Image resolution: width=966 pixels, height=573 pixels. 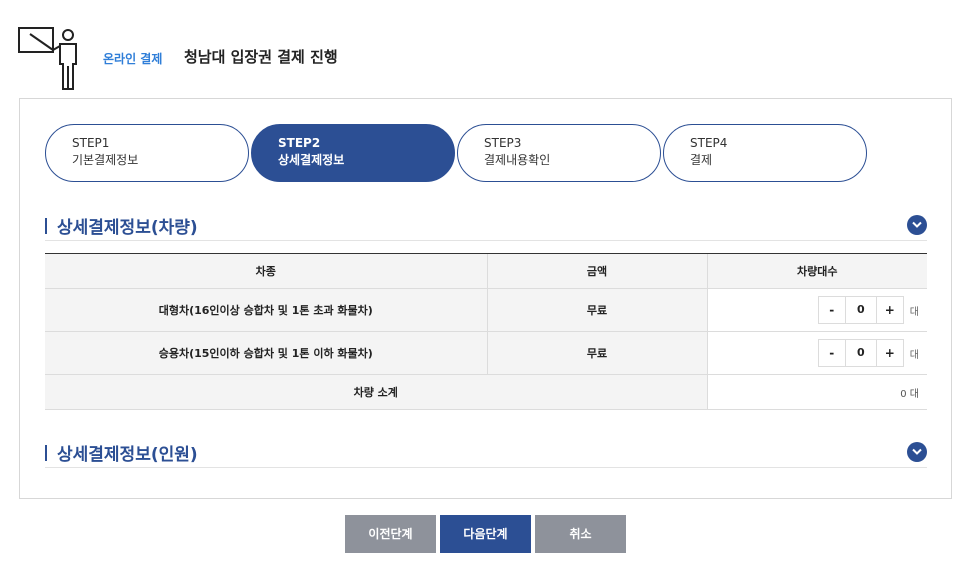 What do you see at coordinates (266, 310) in the screenshot?
I see `vehicle-type: 대형차(16인이상 승합차 및 1톤 초과 화물차)` at bounding box center [266, 310].